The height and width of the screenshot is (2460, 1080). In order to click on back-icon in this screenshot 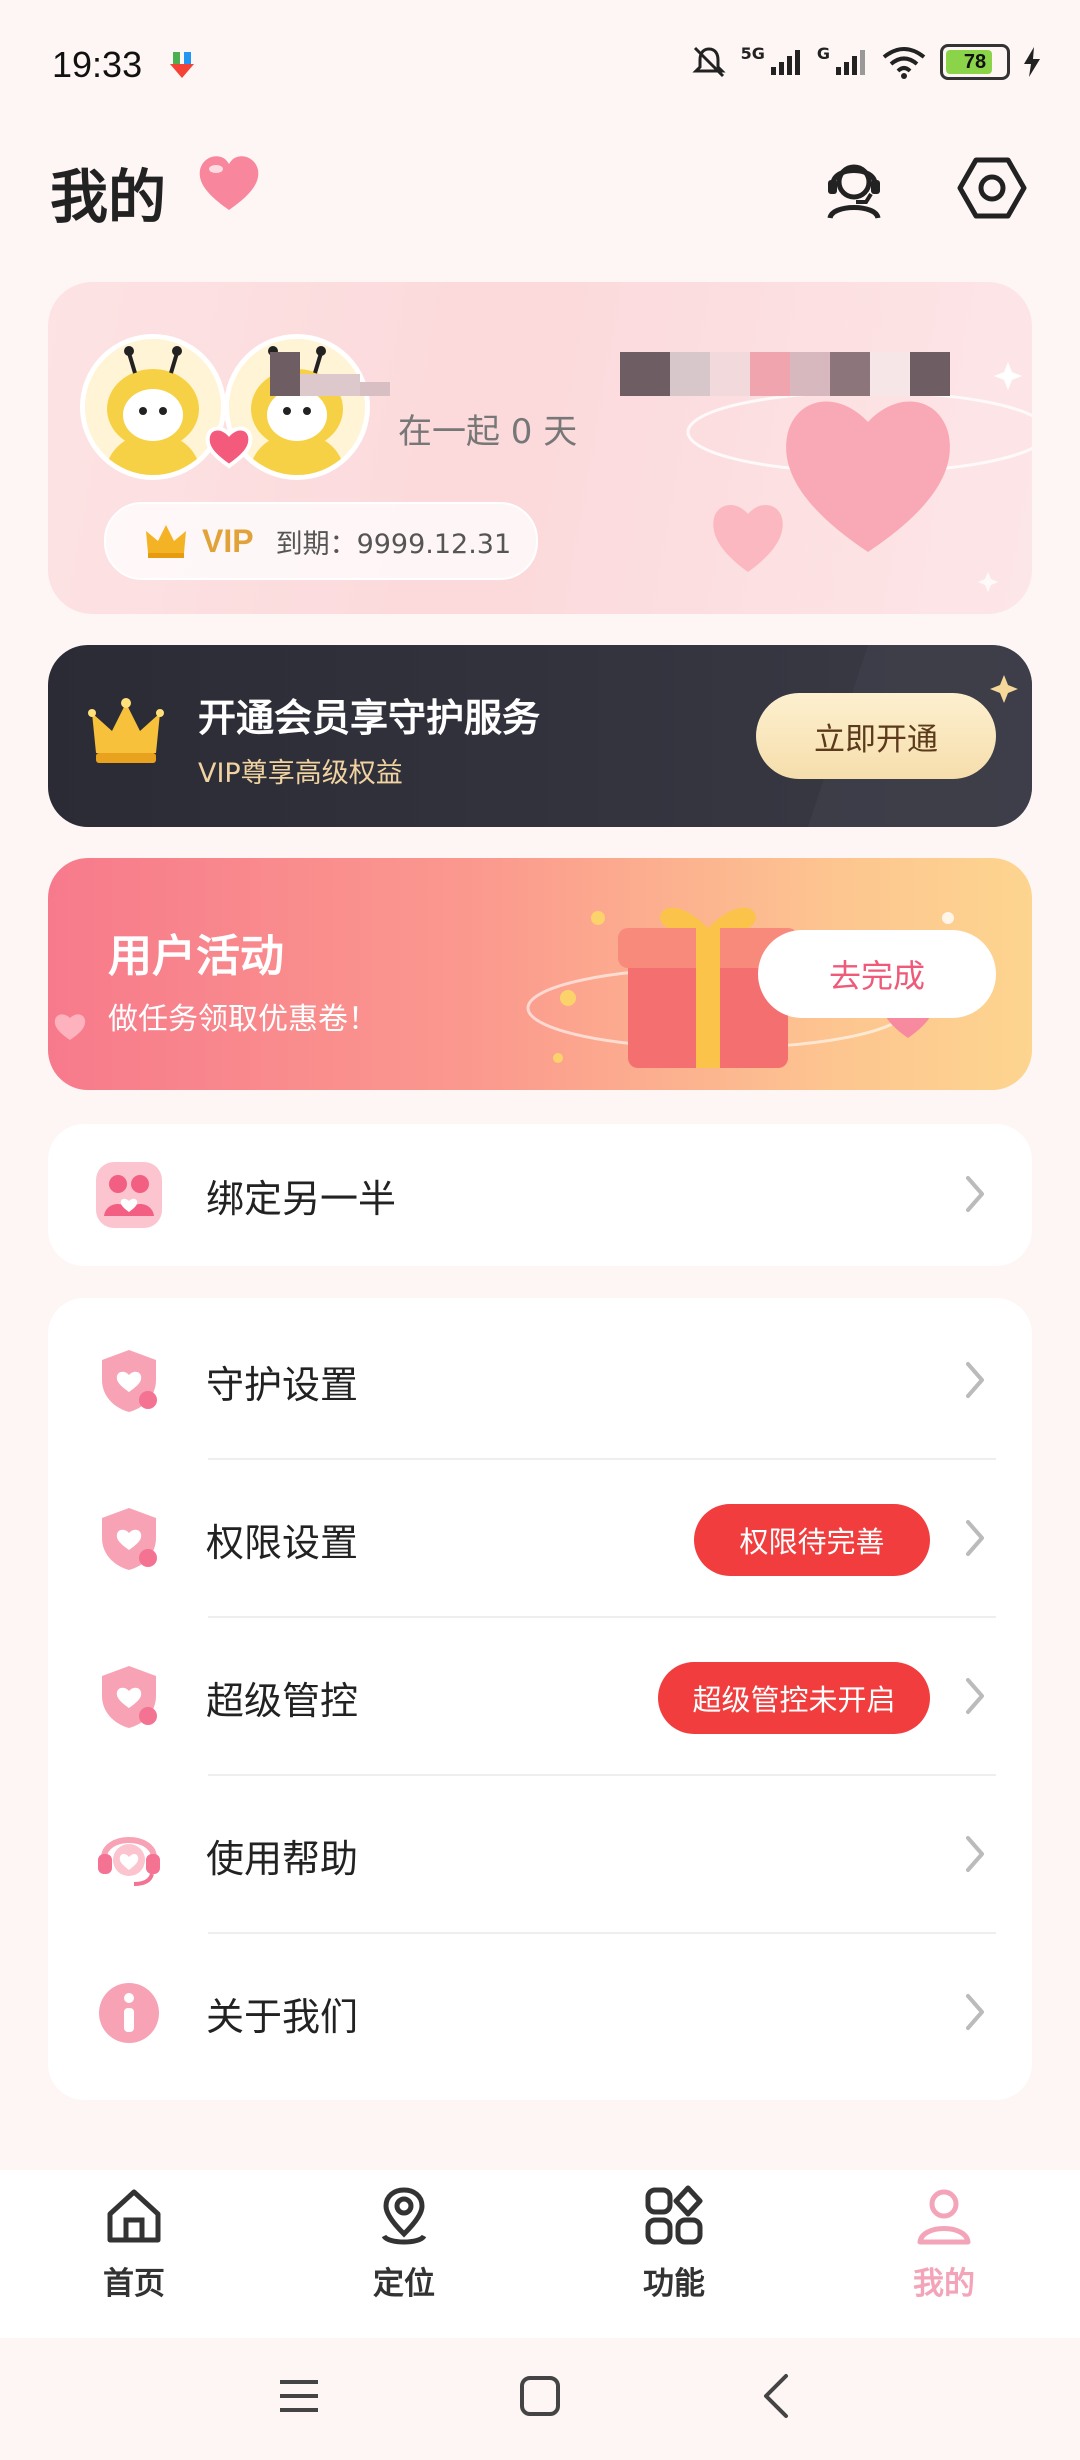, I will do `click(776, 2396)`.